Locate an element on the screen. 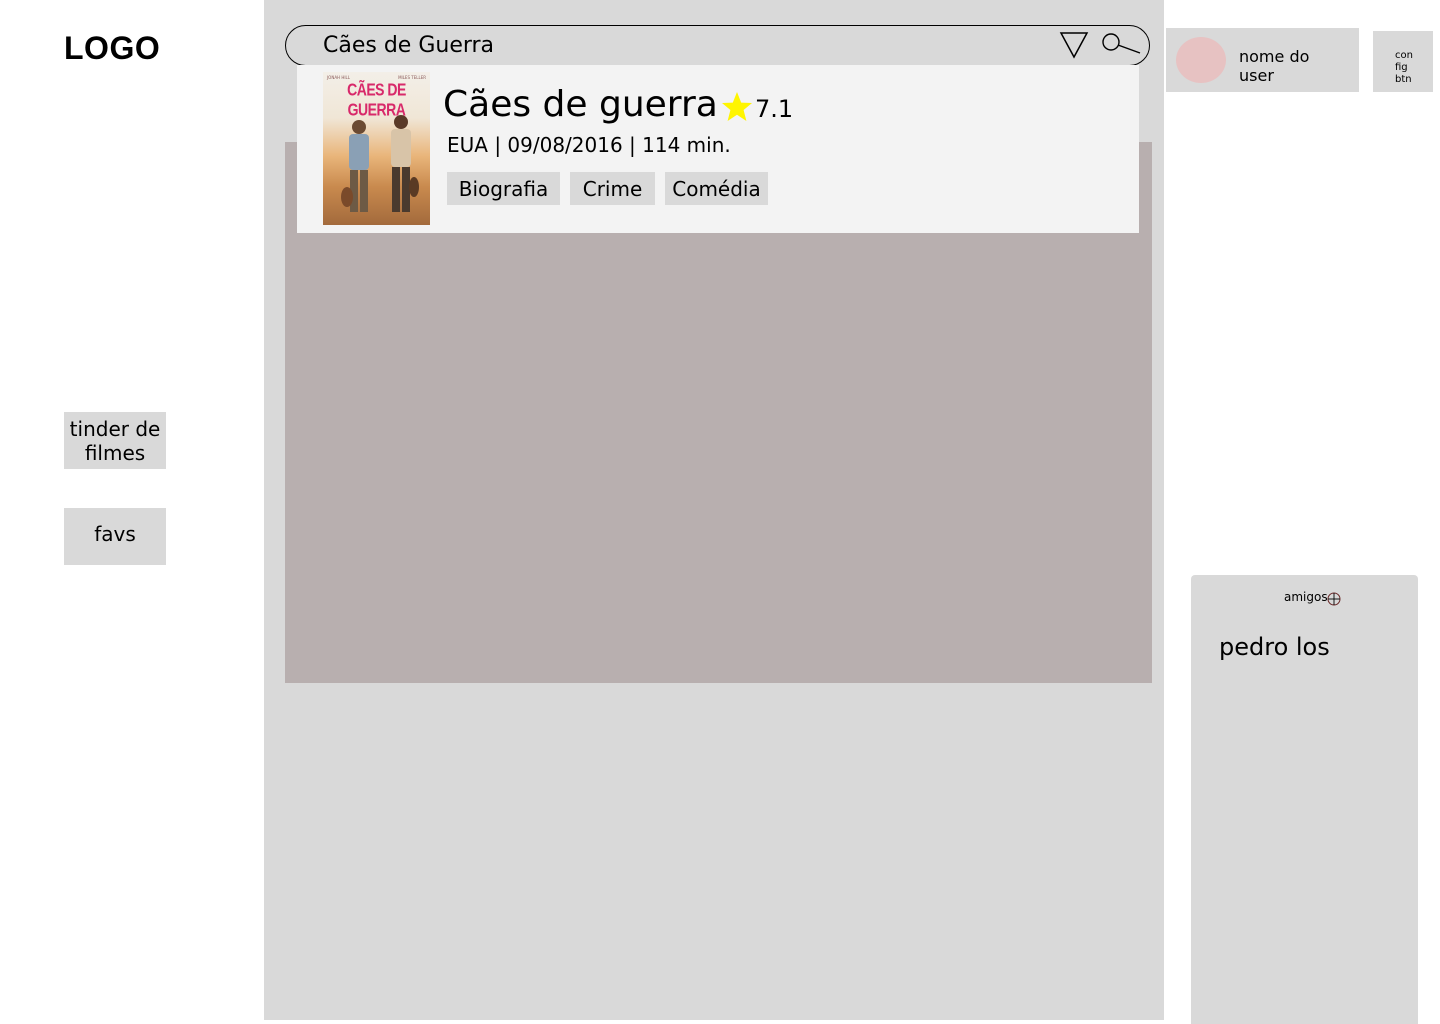 The image size is (1440, 1024). user-profile-card: nome do user is located at coordinates (1262, 60).